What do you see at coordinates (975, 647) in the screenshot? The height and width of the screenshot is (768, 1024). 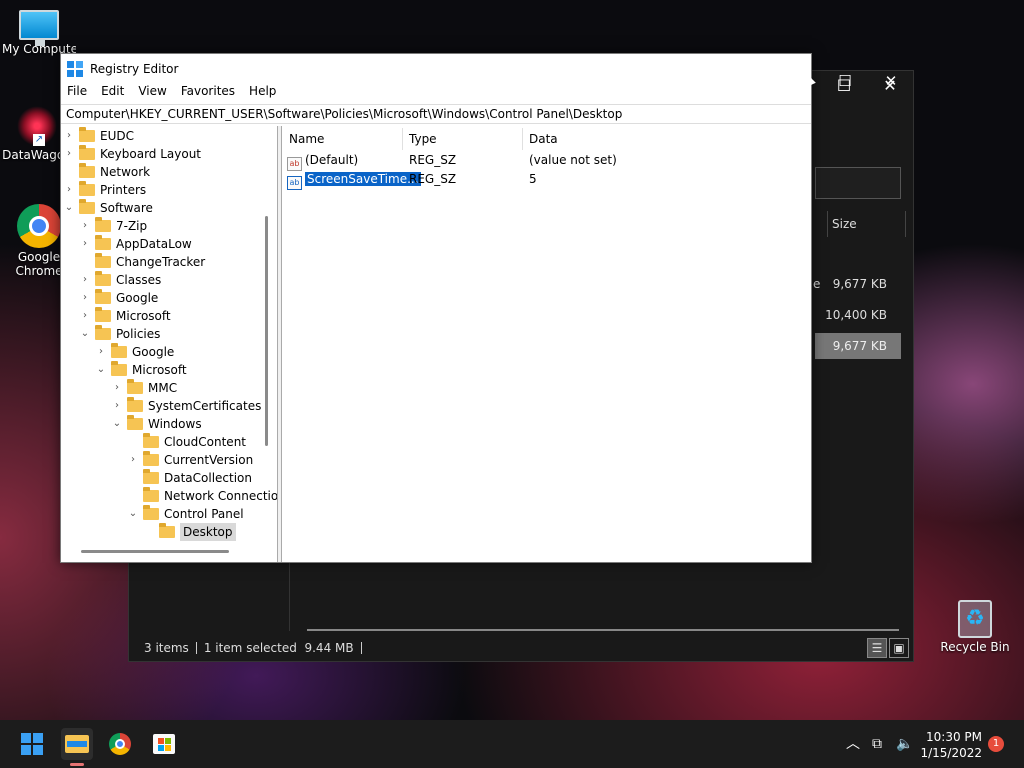 I see `desktop-icon-label: Recycle Bin` at bounding box center [975, 647].